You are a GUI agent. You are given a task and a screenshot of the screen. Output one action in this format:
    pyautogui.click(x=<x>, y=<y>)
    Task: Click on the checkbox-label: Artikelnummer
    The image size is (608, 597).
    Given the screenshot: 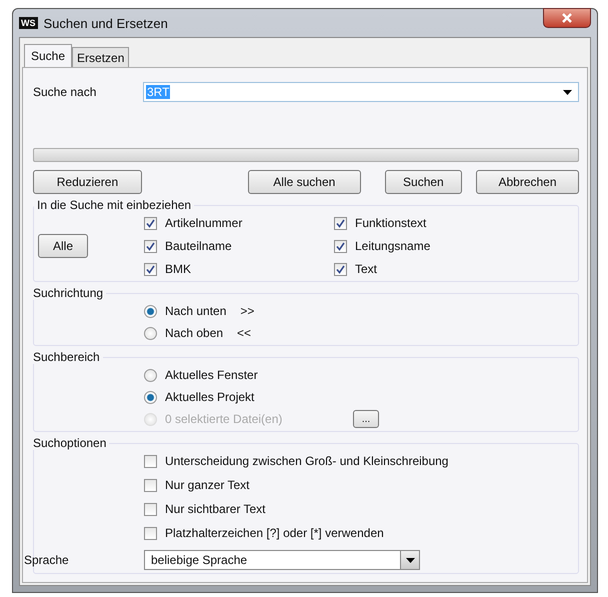 What is the action you would take?
    pyautogui.click(x=203, y=223)
    